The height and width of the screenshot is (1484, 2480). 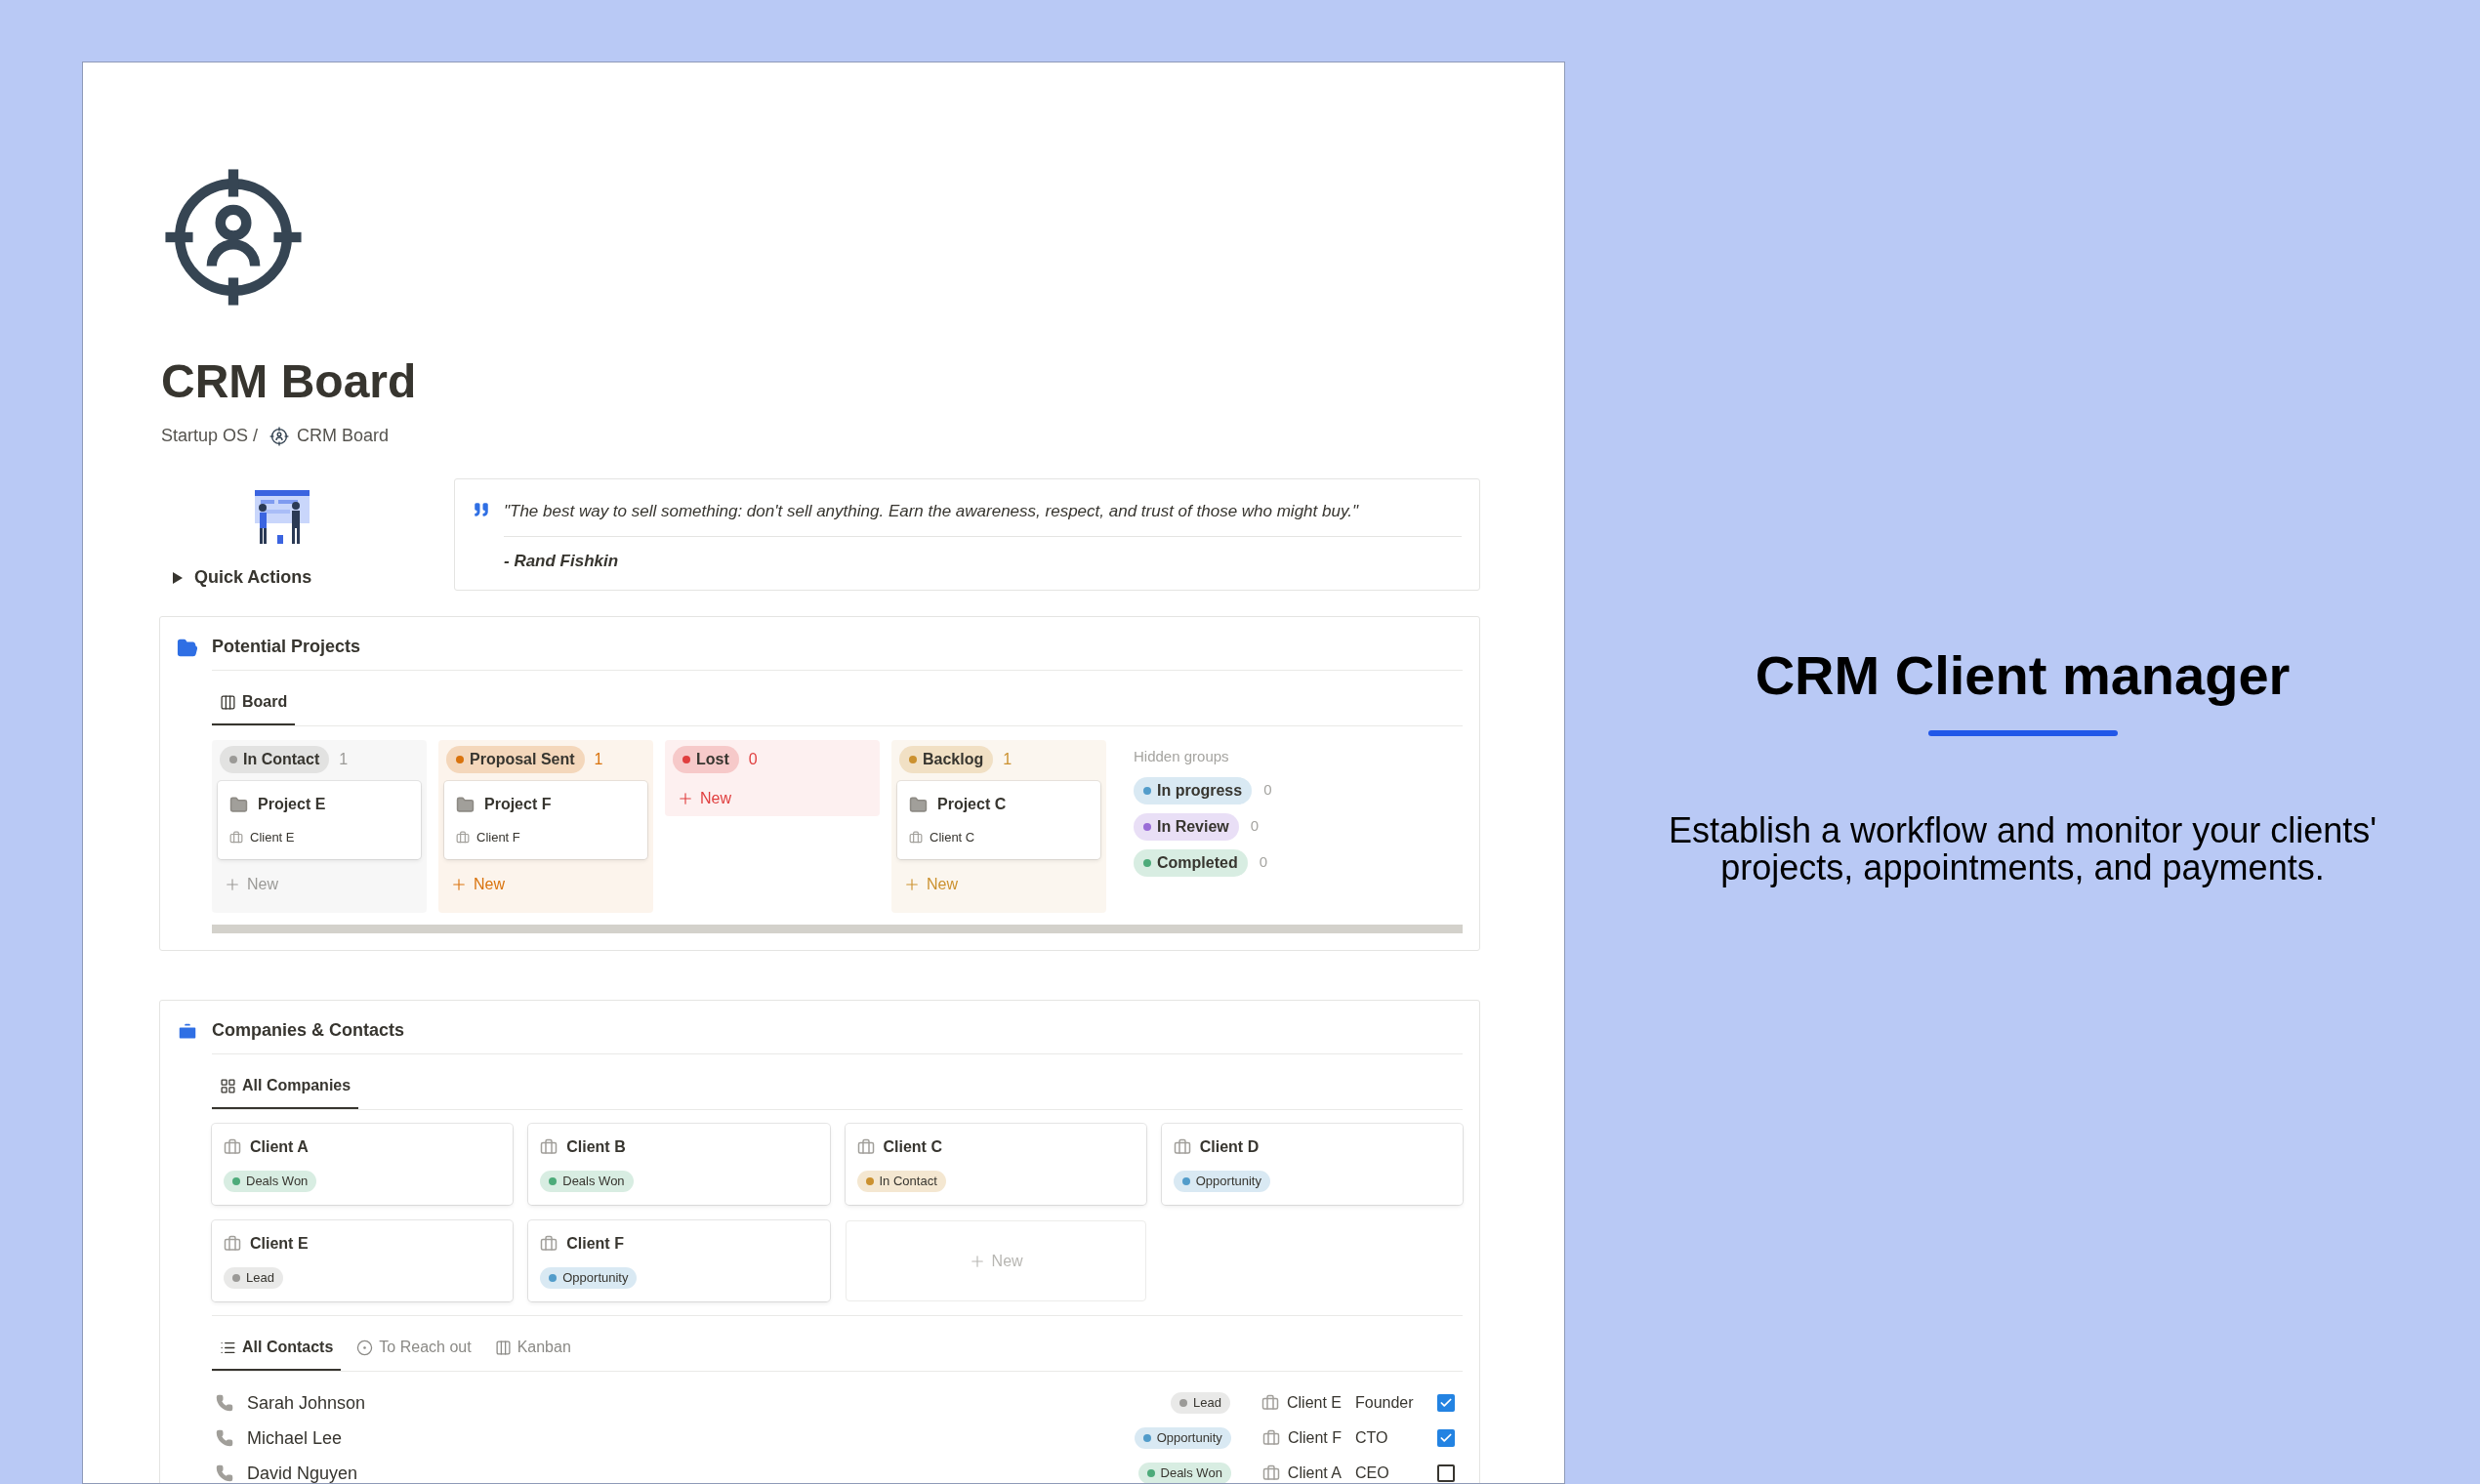 I want to click on contact-name: Michael Lee, so click(x=684, y=1438).